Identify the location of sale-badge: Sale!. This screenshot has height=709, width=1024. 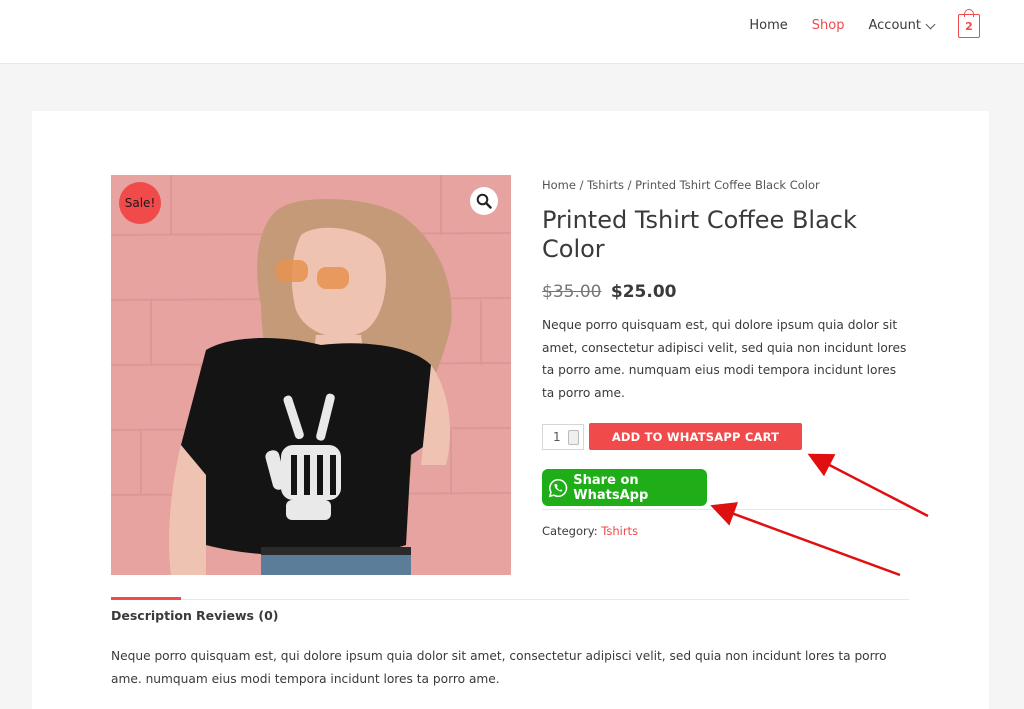
(140, 203).